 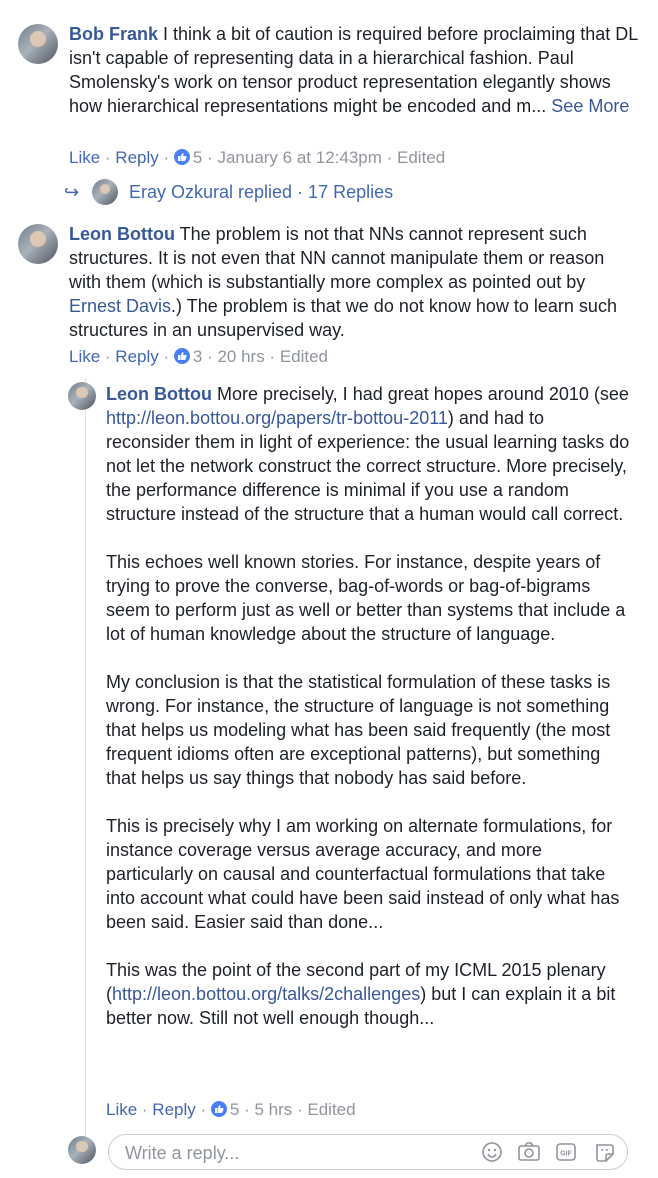 I want to click on avatar-leon-bottou, so click(x=38, y=244).